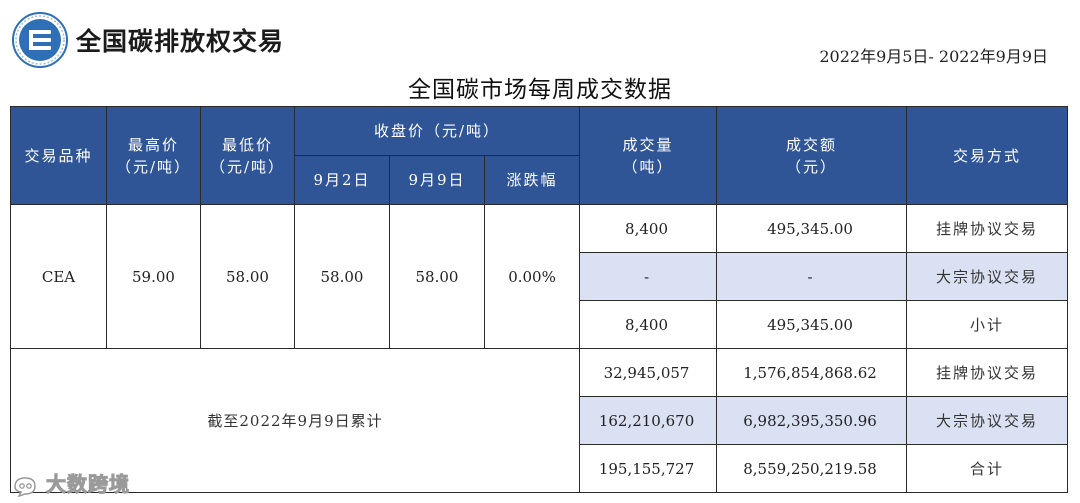  What do you see at coordinates (247, 166) in the screenshot?
I see `header-low-line2: （元/吨）` at bounding box center [247, 166].